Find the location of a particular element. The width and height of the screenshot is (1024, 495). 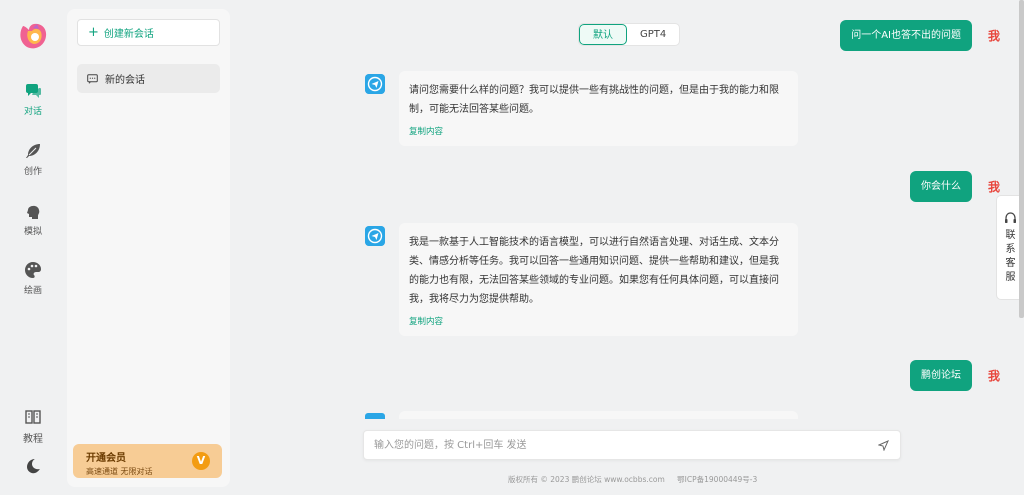

footer-icp-link: 鄂ICP备19000449号-3 is located at coordinates (717, 479).